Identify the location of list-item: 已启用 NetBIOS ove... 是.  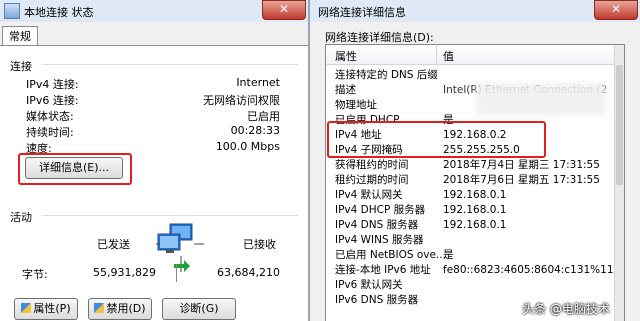
(470, 255).